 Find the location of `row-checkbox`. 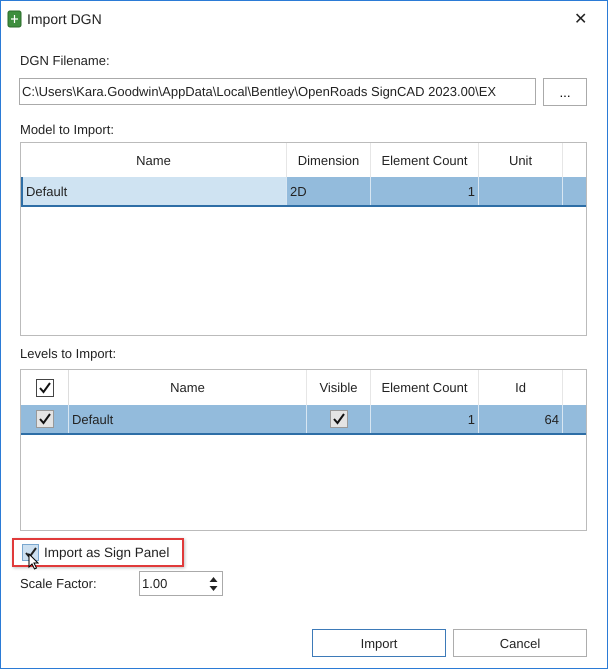

row-checkbox is located at coordinates (45, 419).